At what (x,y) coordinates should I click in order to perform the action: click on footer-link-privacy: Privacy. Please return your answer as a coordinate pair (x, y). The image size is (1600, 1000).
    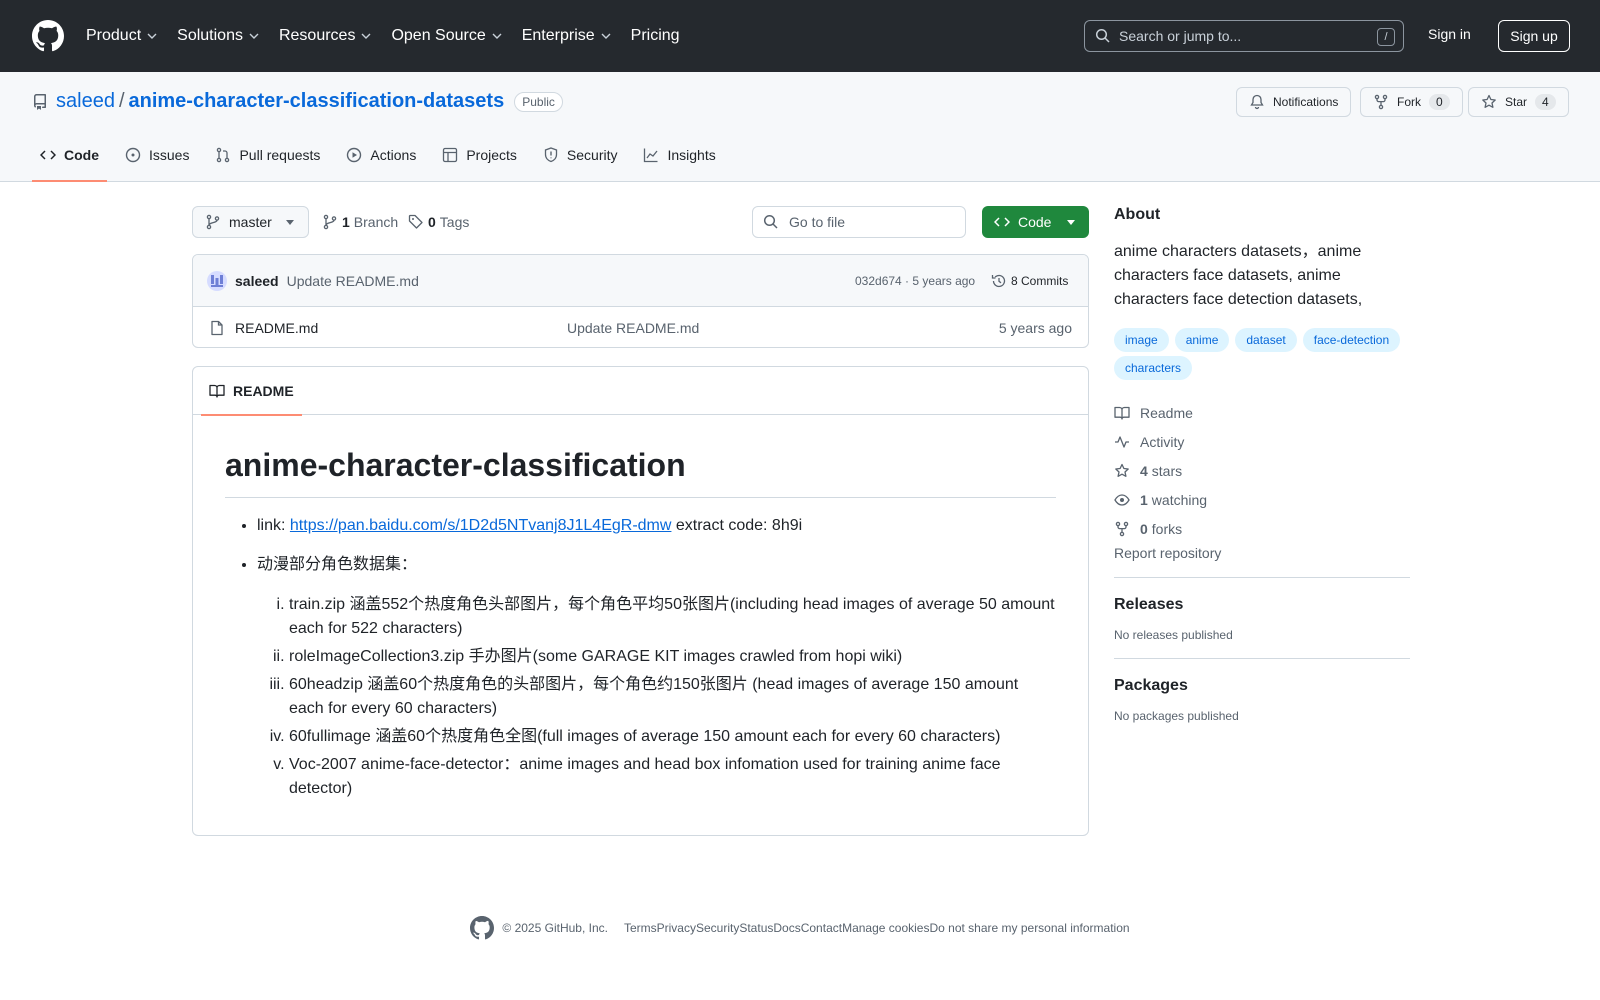
    Looking at the image, I should click on (676, 928).